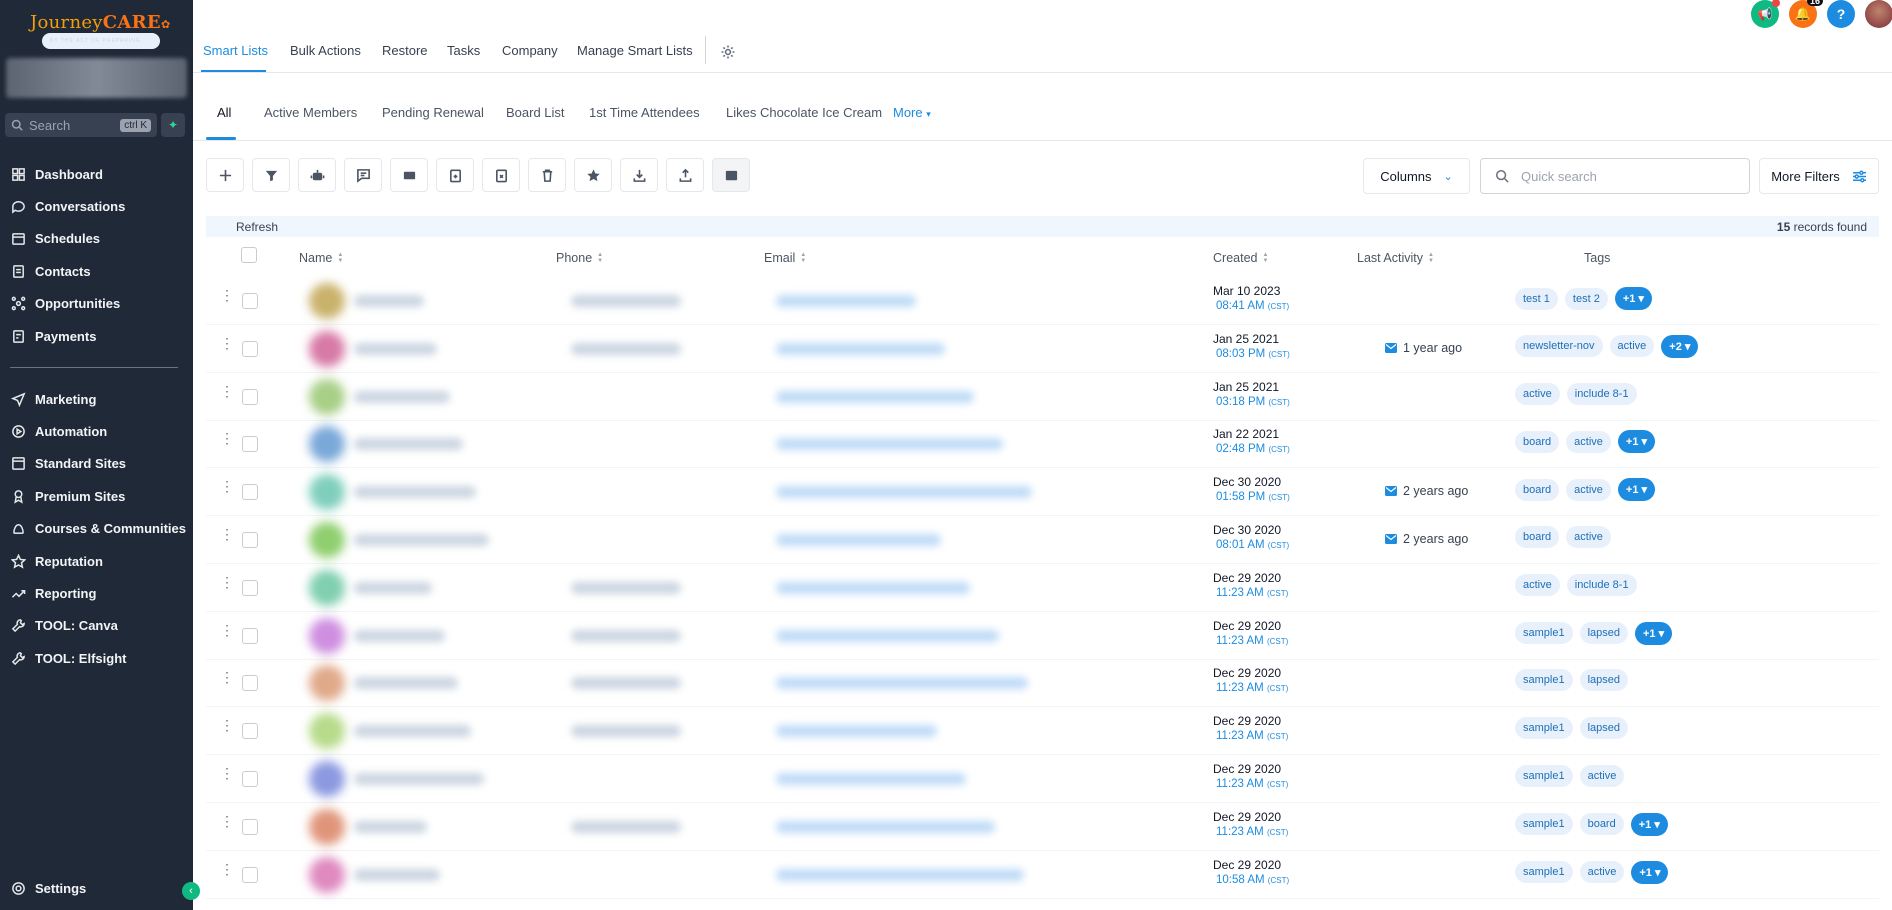 This screenshot has height=910, width=1892. I want to click on tab-tasks: Tasks, so click(463, 50).